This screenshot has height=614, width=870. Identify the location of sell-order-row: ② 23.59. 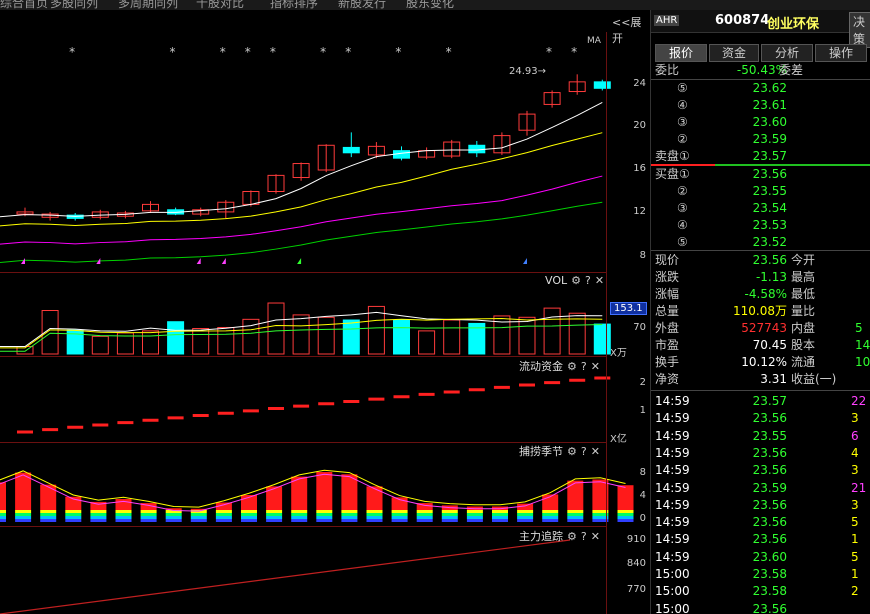
(760, 139).